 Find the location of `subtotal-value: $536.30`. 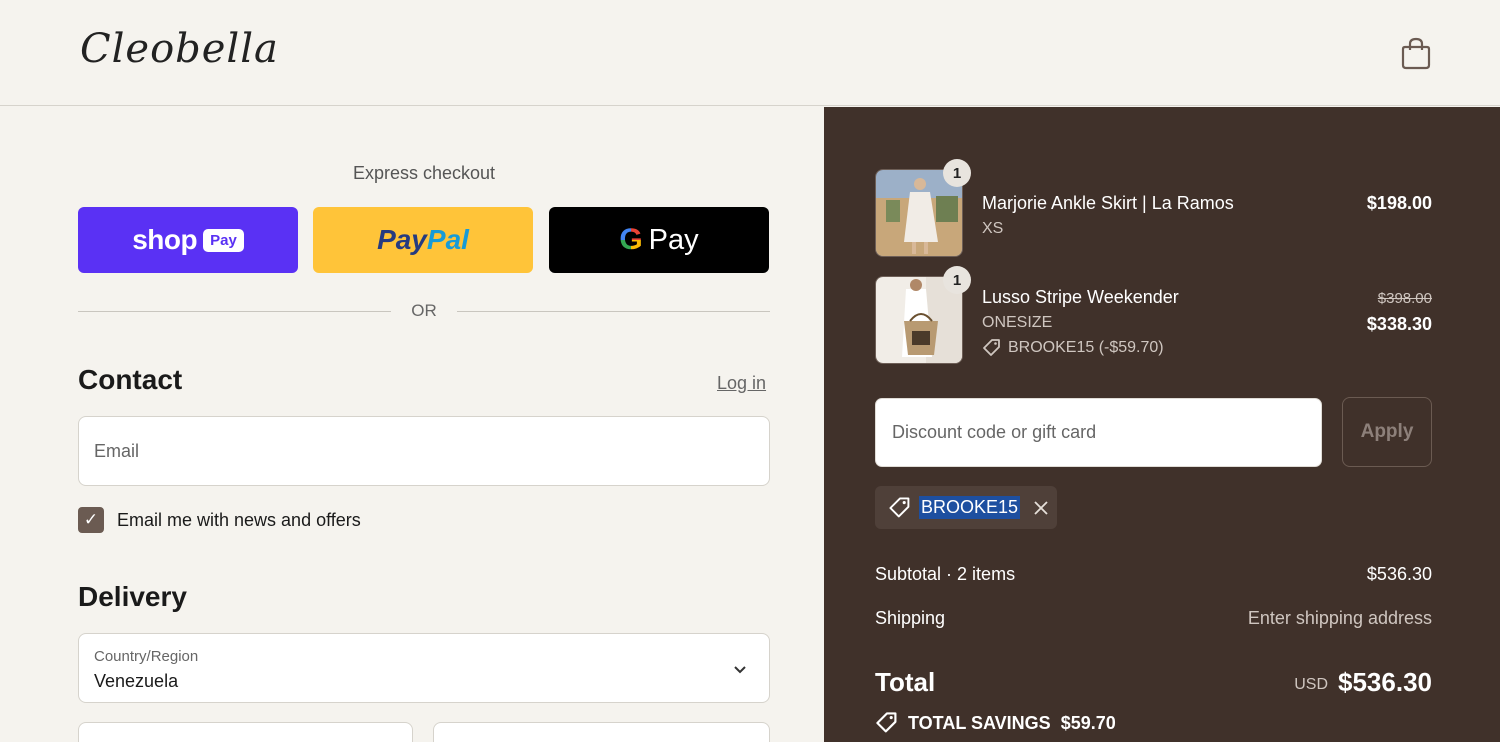

subtotal-value: $536.30 is located at coordinates (1399, 574).